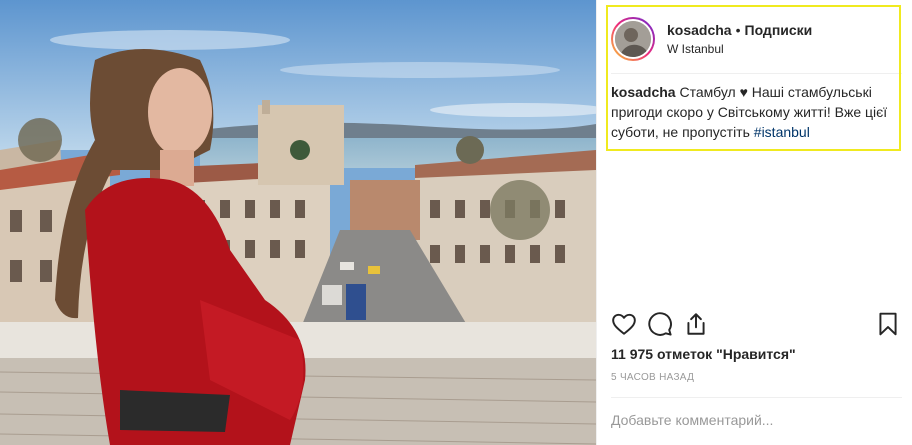 Image resolution: width=912 pixels, height=445 pixels. I want to click on comment-input, so click(754, 420).